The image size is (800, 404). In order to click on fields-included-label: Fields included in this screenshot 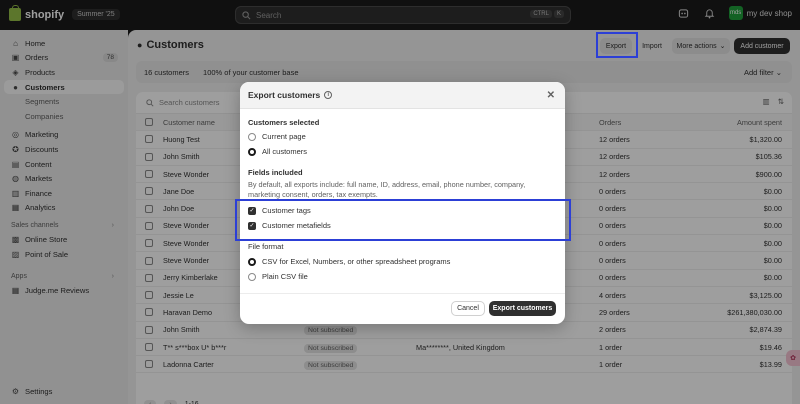, I will do `click(275, 172)`.